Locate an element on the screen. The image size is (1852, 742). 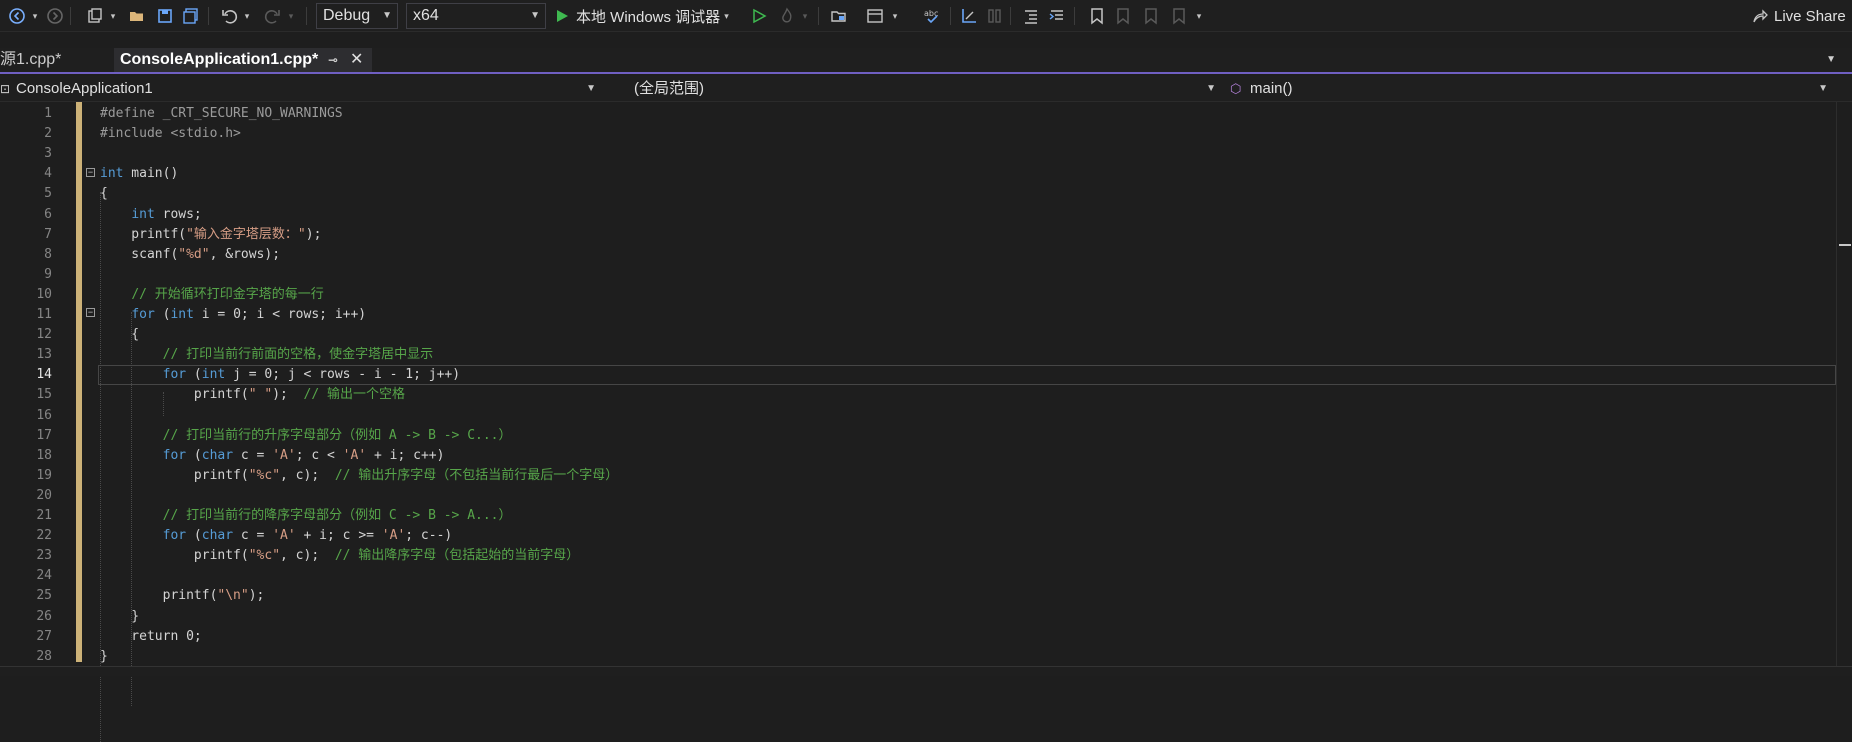
code-token: // 输出降序字母（包括起始的当前字母） is located at coordinates (457, 556).